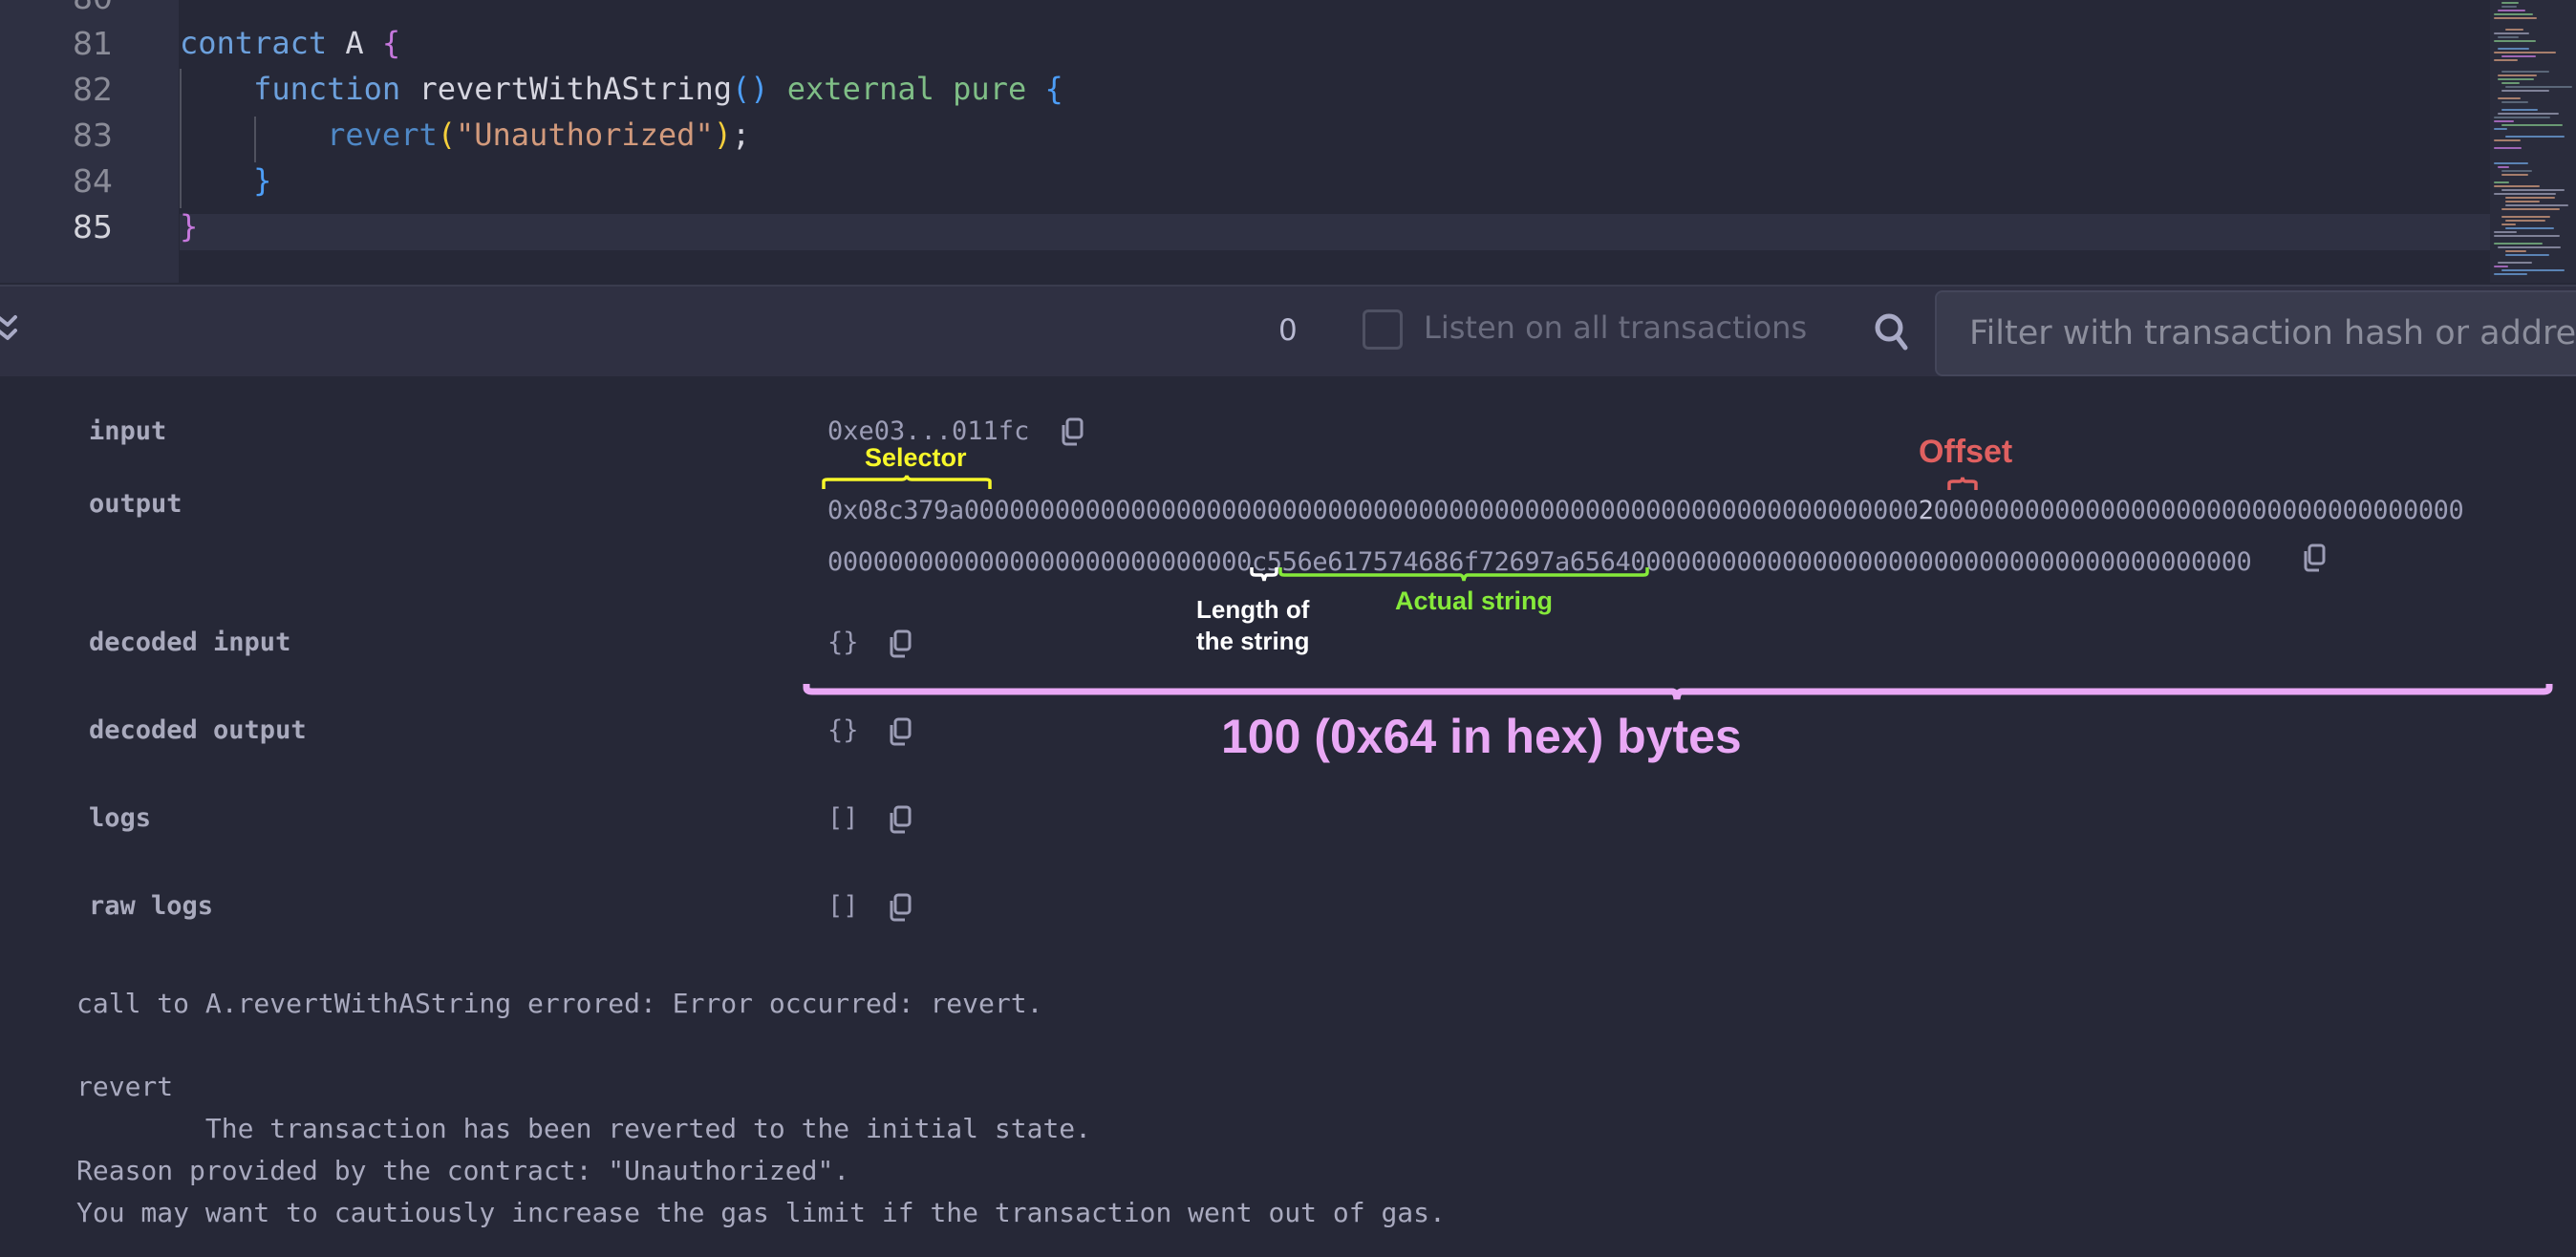 The height and width of the screenshot is (1257, 2576). What do you see at coordinates (843, 642) in the screenshot?
I see `decoded-input-value: {}` at bounding box center [843, 642].